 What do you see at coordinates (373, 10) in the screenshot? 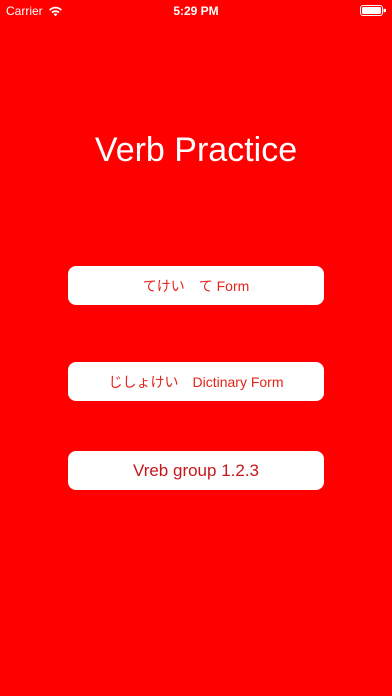
I see `battery-icon` at bounding box center [373, 10].